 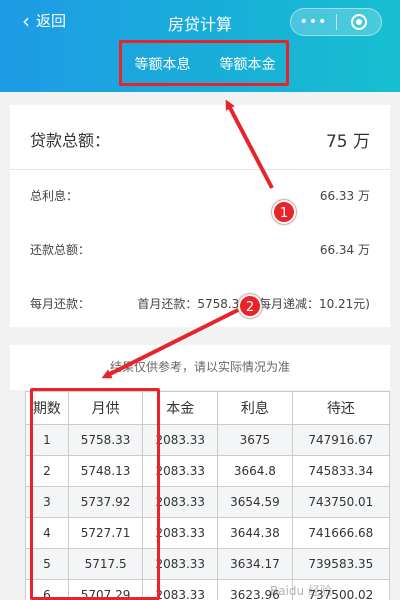 What do you see at coordinates (200, 303) in the screenshot?
I see `monthly-repay-row: 每月还款： 首月还款：5758.33（每月递减：10.21元)` at bounding box center [200, 303].